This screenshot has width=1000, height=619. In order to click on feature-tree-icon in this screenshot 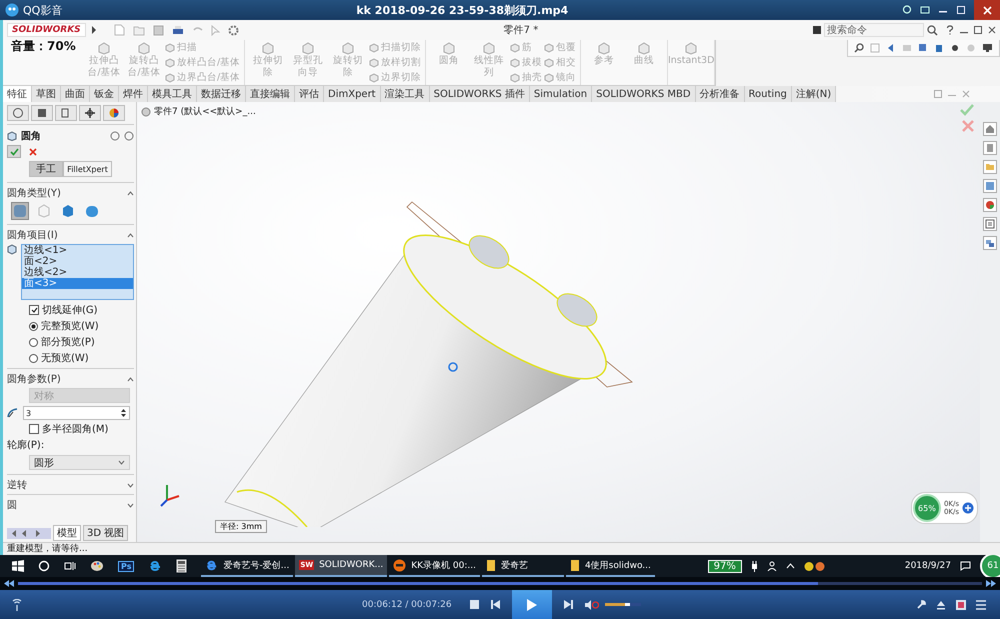, I will do `click(18, 113)`.